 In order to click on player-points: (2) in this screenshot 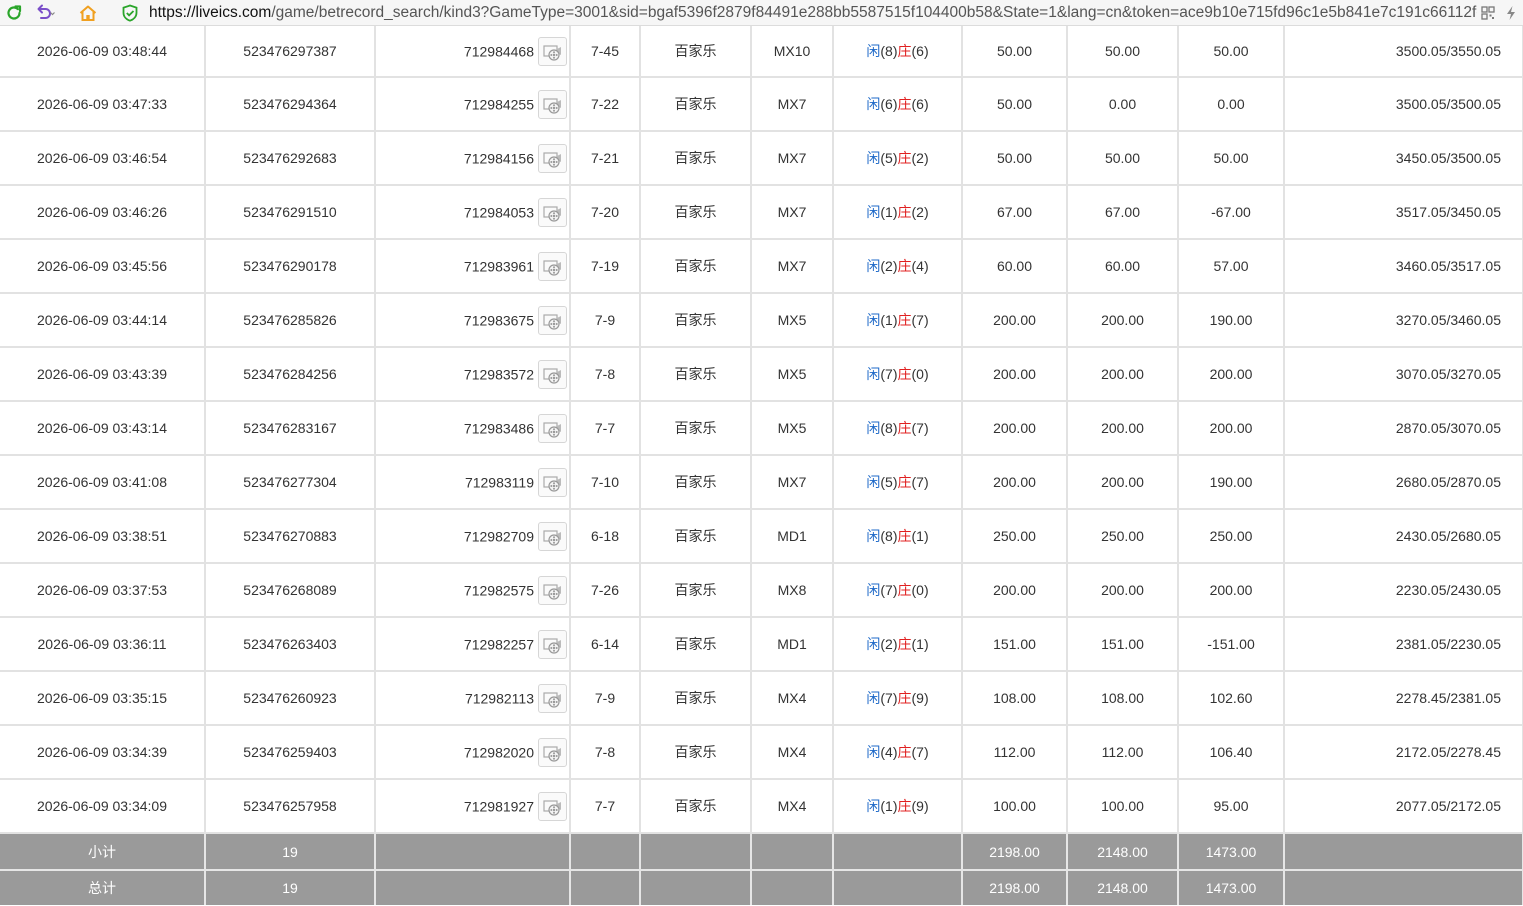, I will do `click(889, 644)`.